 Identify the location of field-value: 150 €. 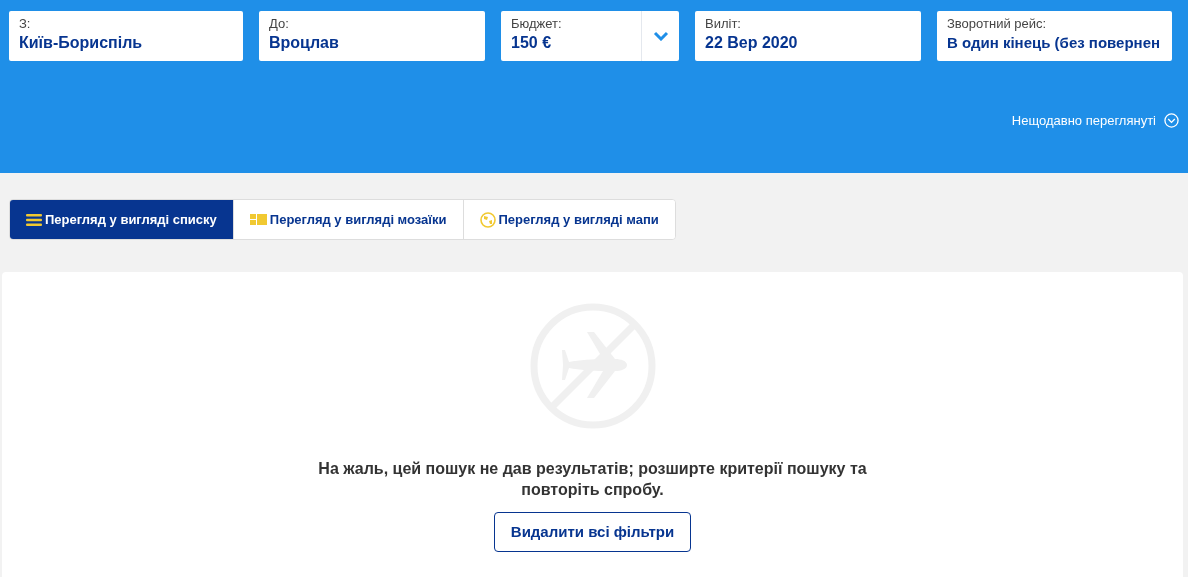
(532, 43).